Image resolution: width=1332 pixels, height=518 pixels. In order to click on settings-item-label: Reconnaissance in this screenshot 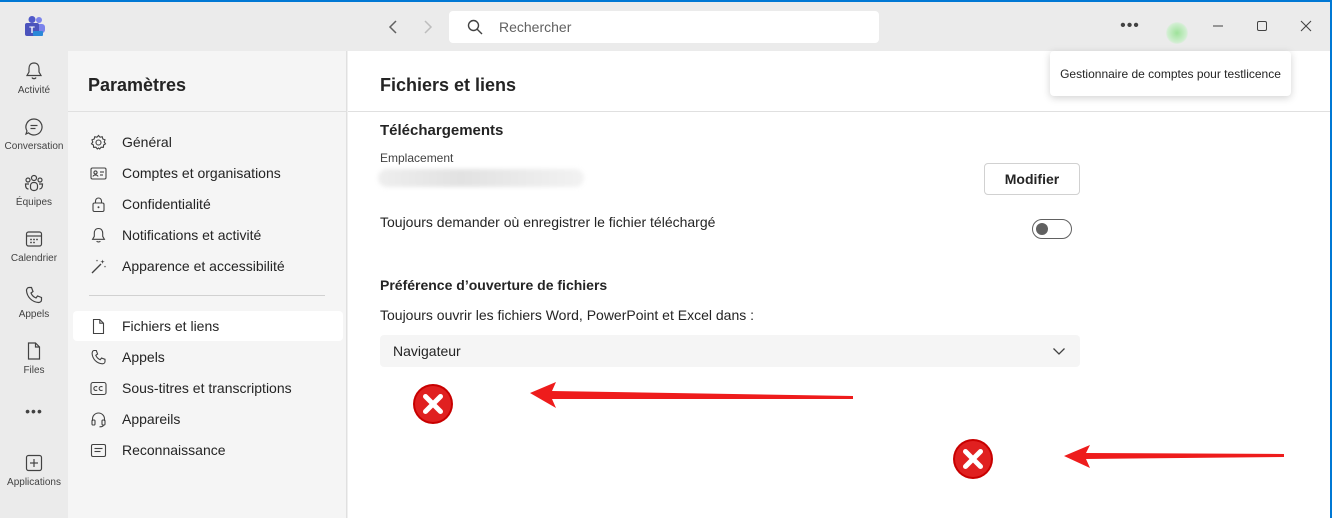, I will do `click(174, 450)`.